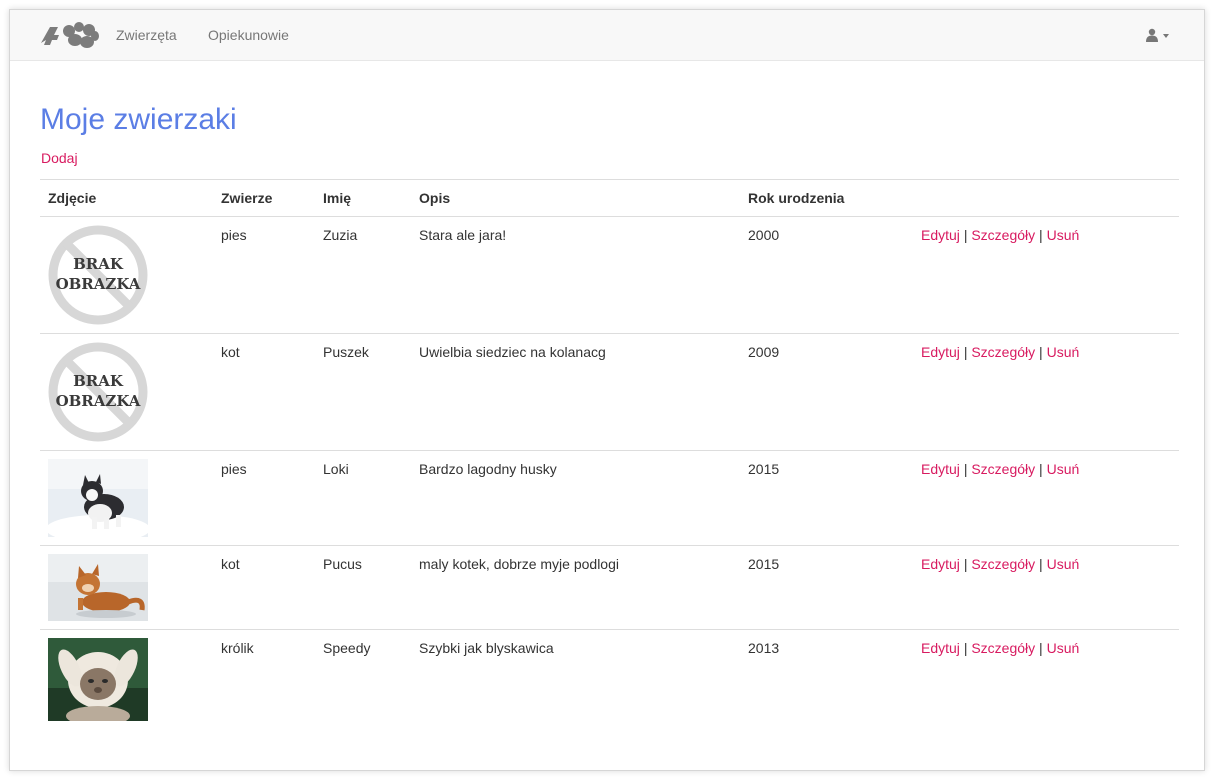 This screenshot has height=781, width=1214. I want to click on name-cell: Pucus, so click(363, 587).